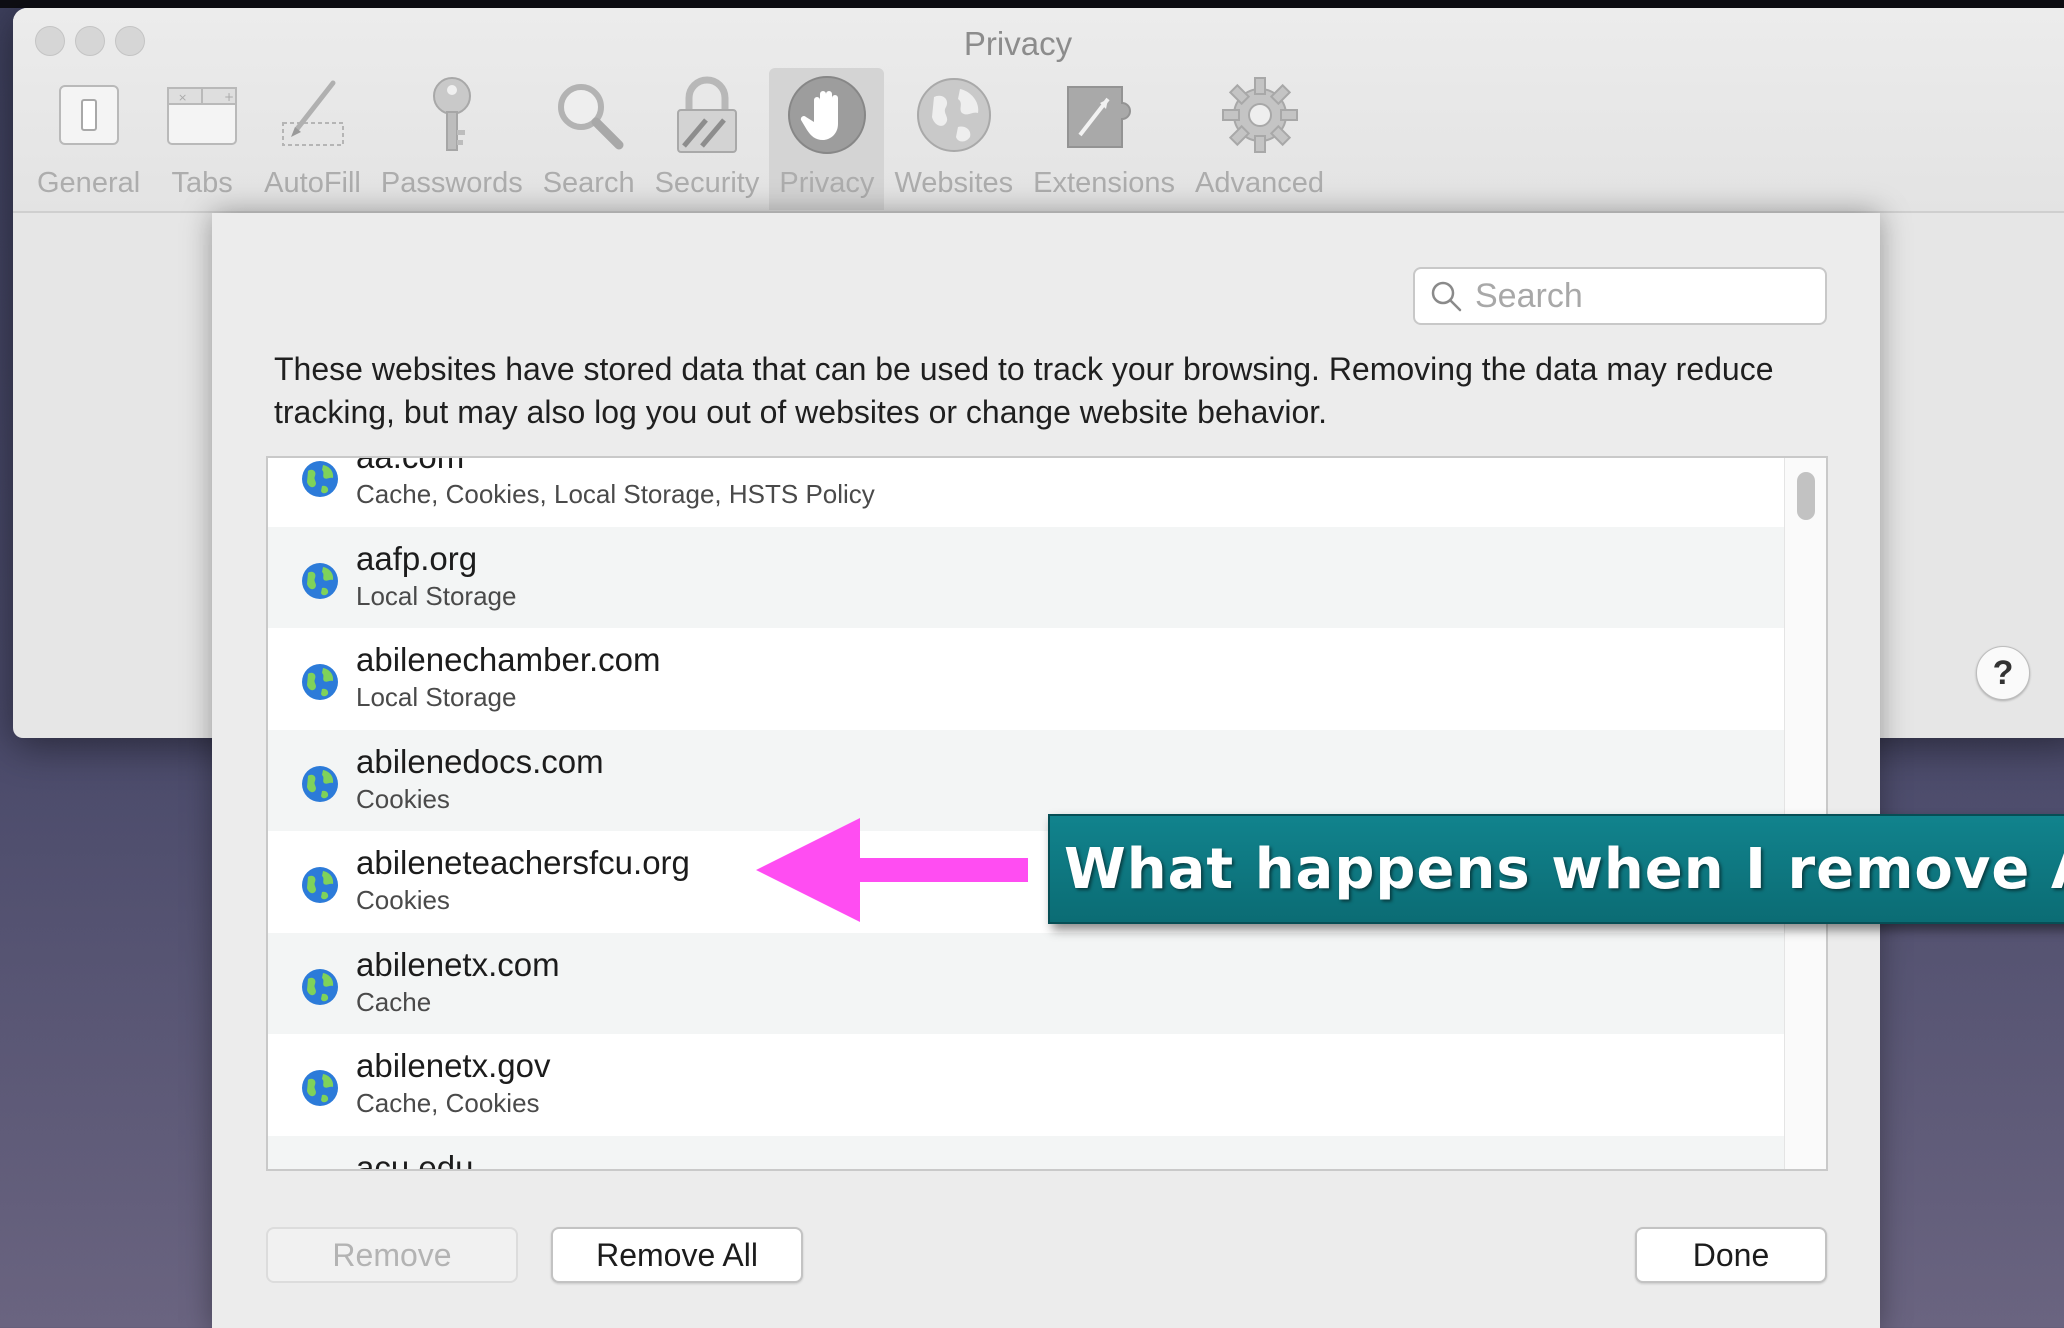 Image resolution: width=2064 pixels, height=1328 pixels. I want to click on scroll-thumb, so click(1806, 496).